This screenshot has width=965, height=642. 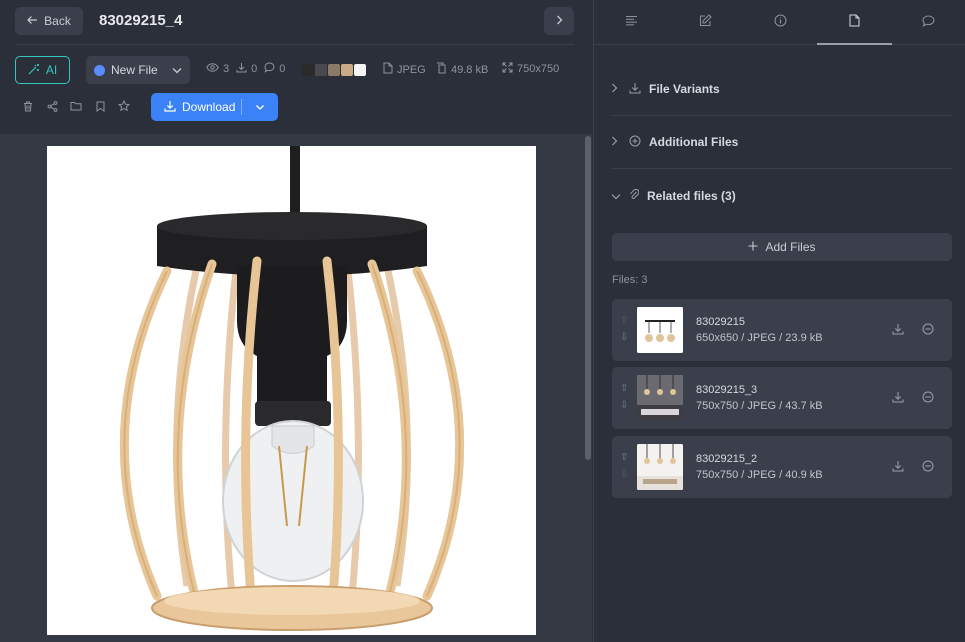 I want to click on comment-small-icon, so click(x=269, y=69).